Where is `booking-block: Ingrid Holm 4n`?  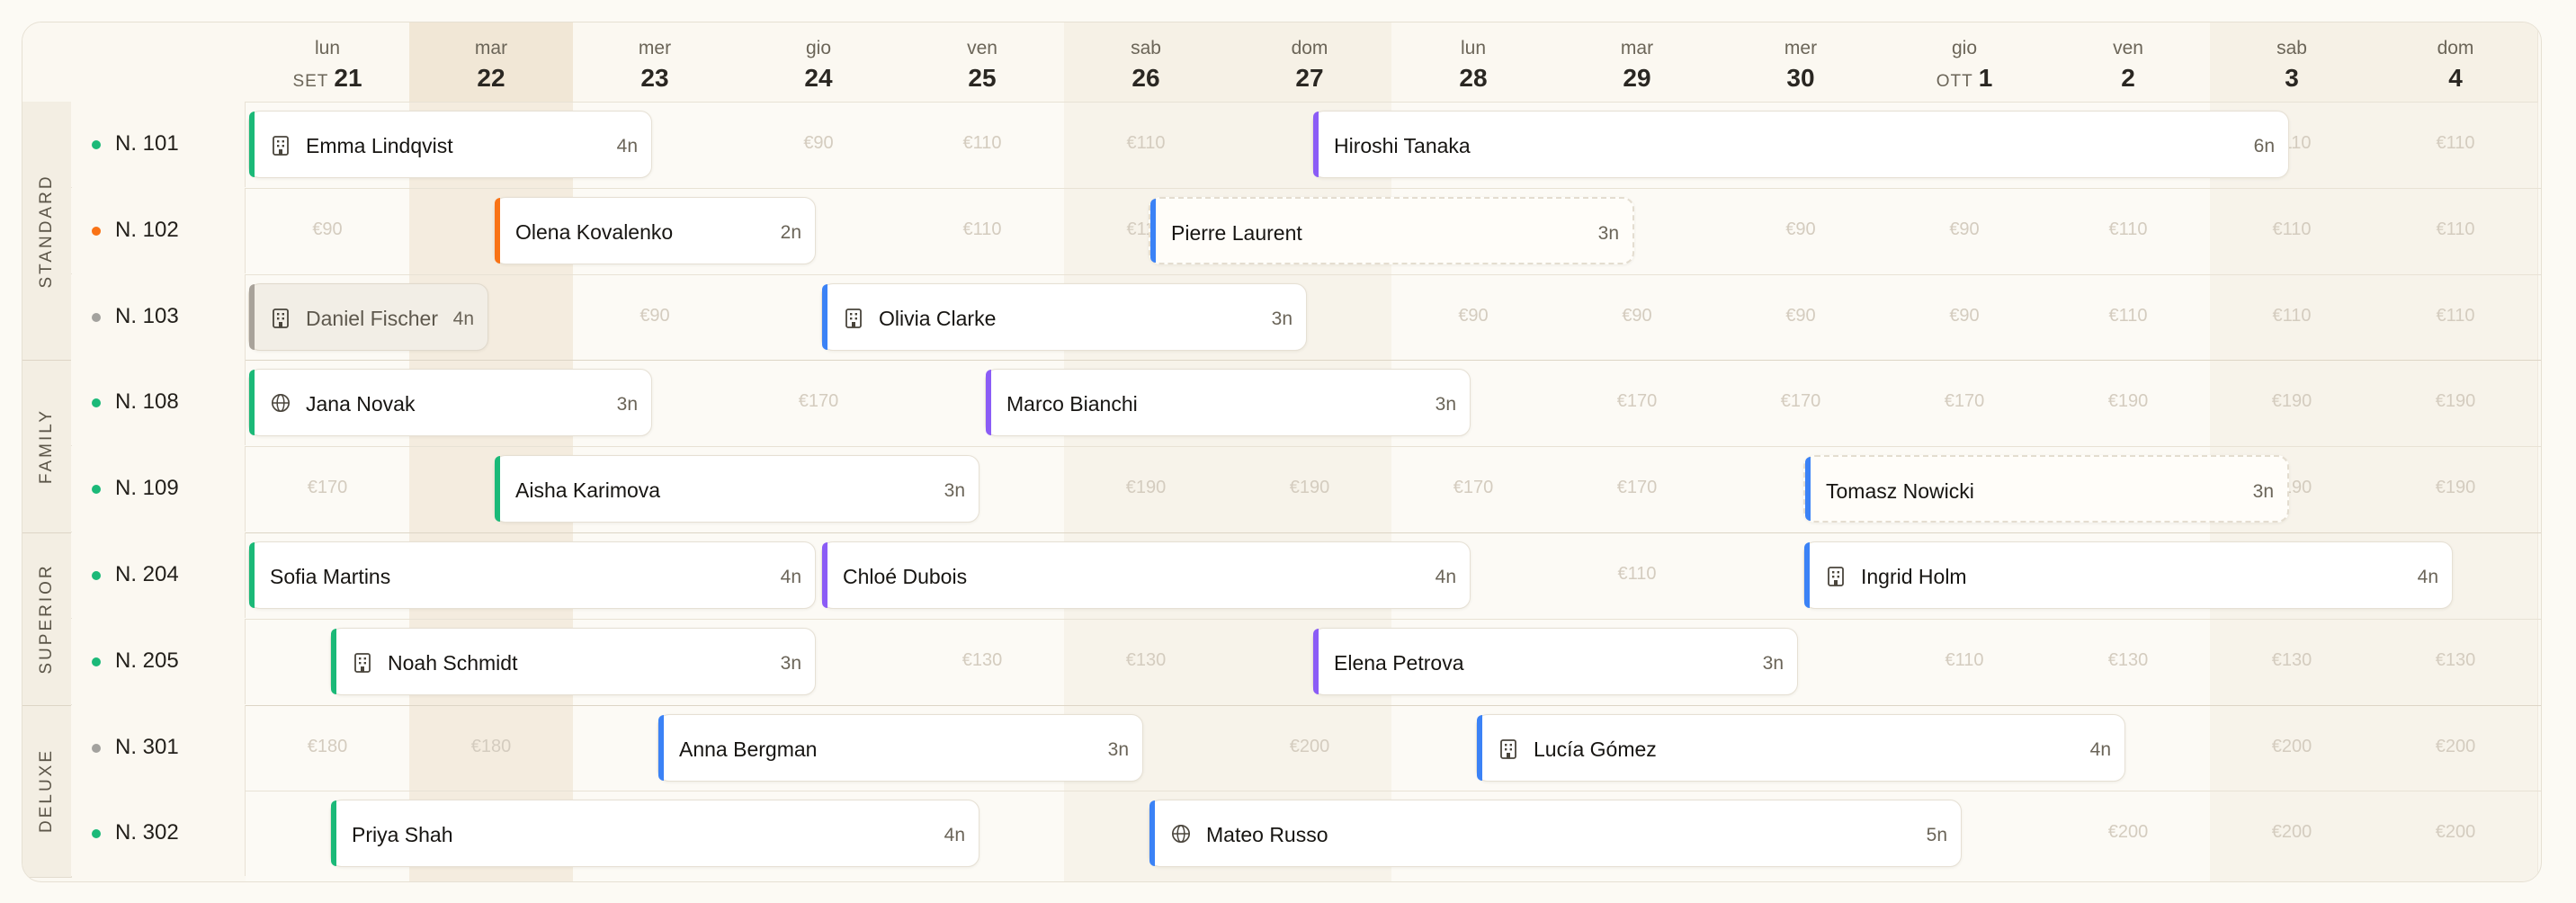 booking-block: Ingrid Holm 4n is located at coordinates (2128, 575).